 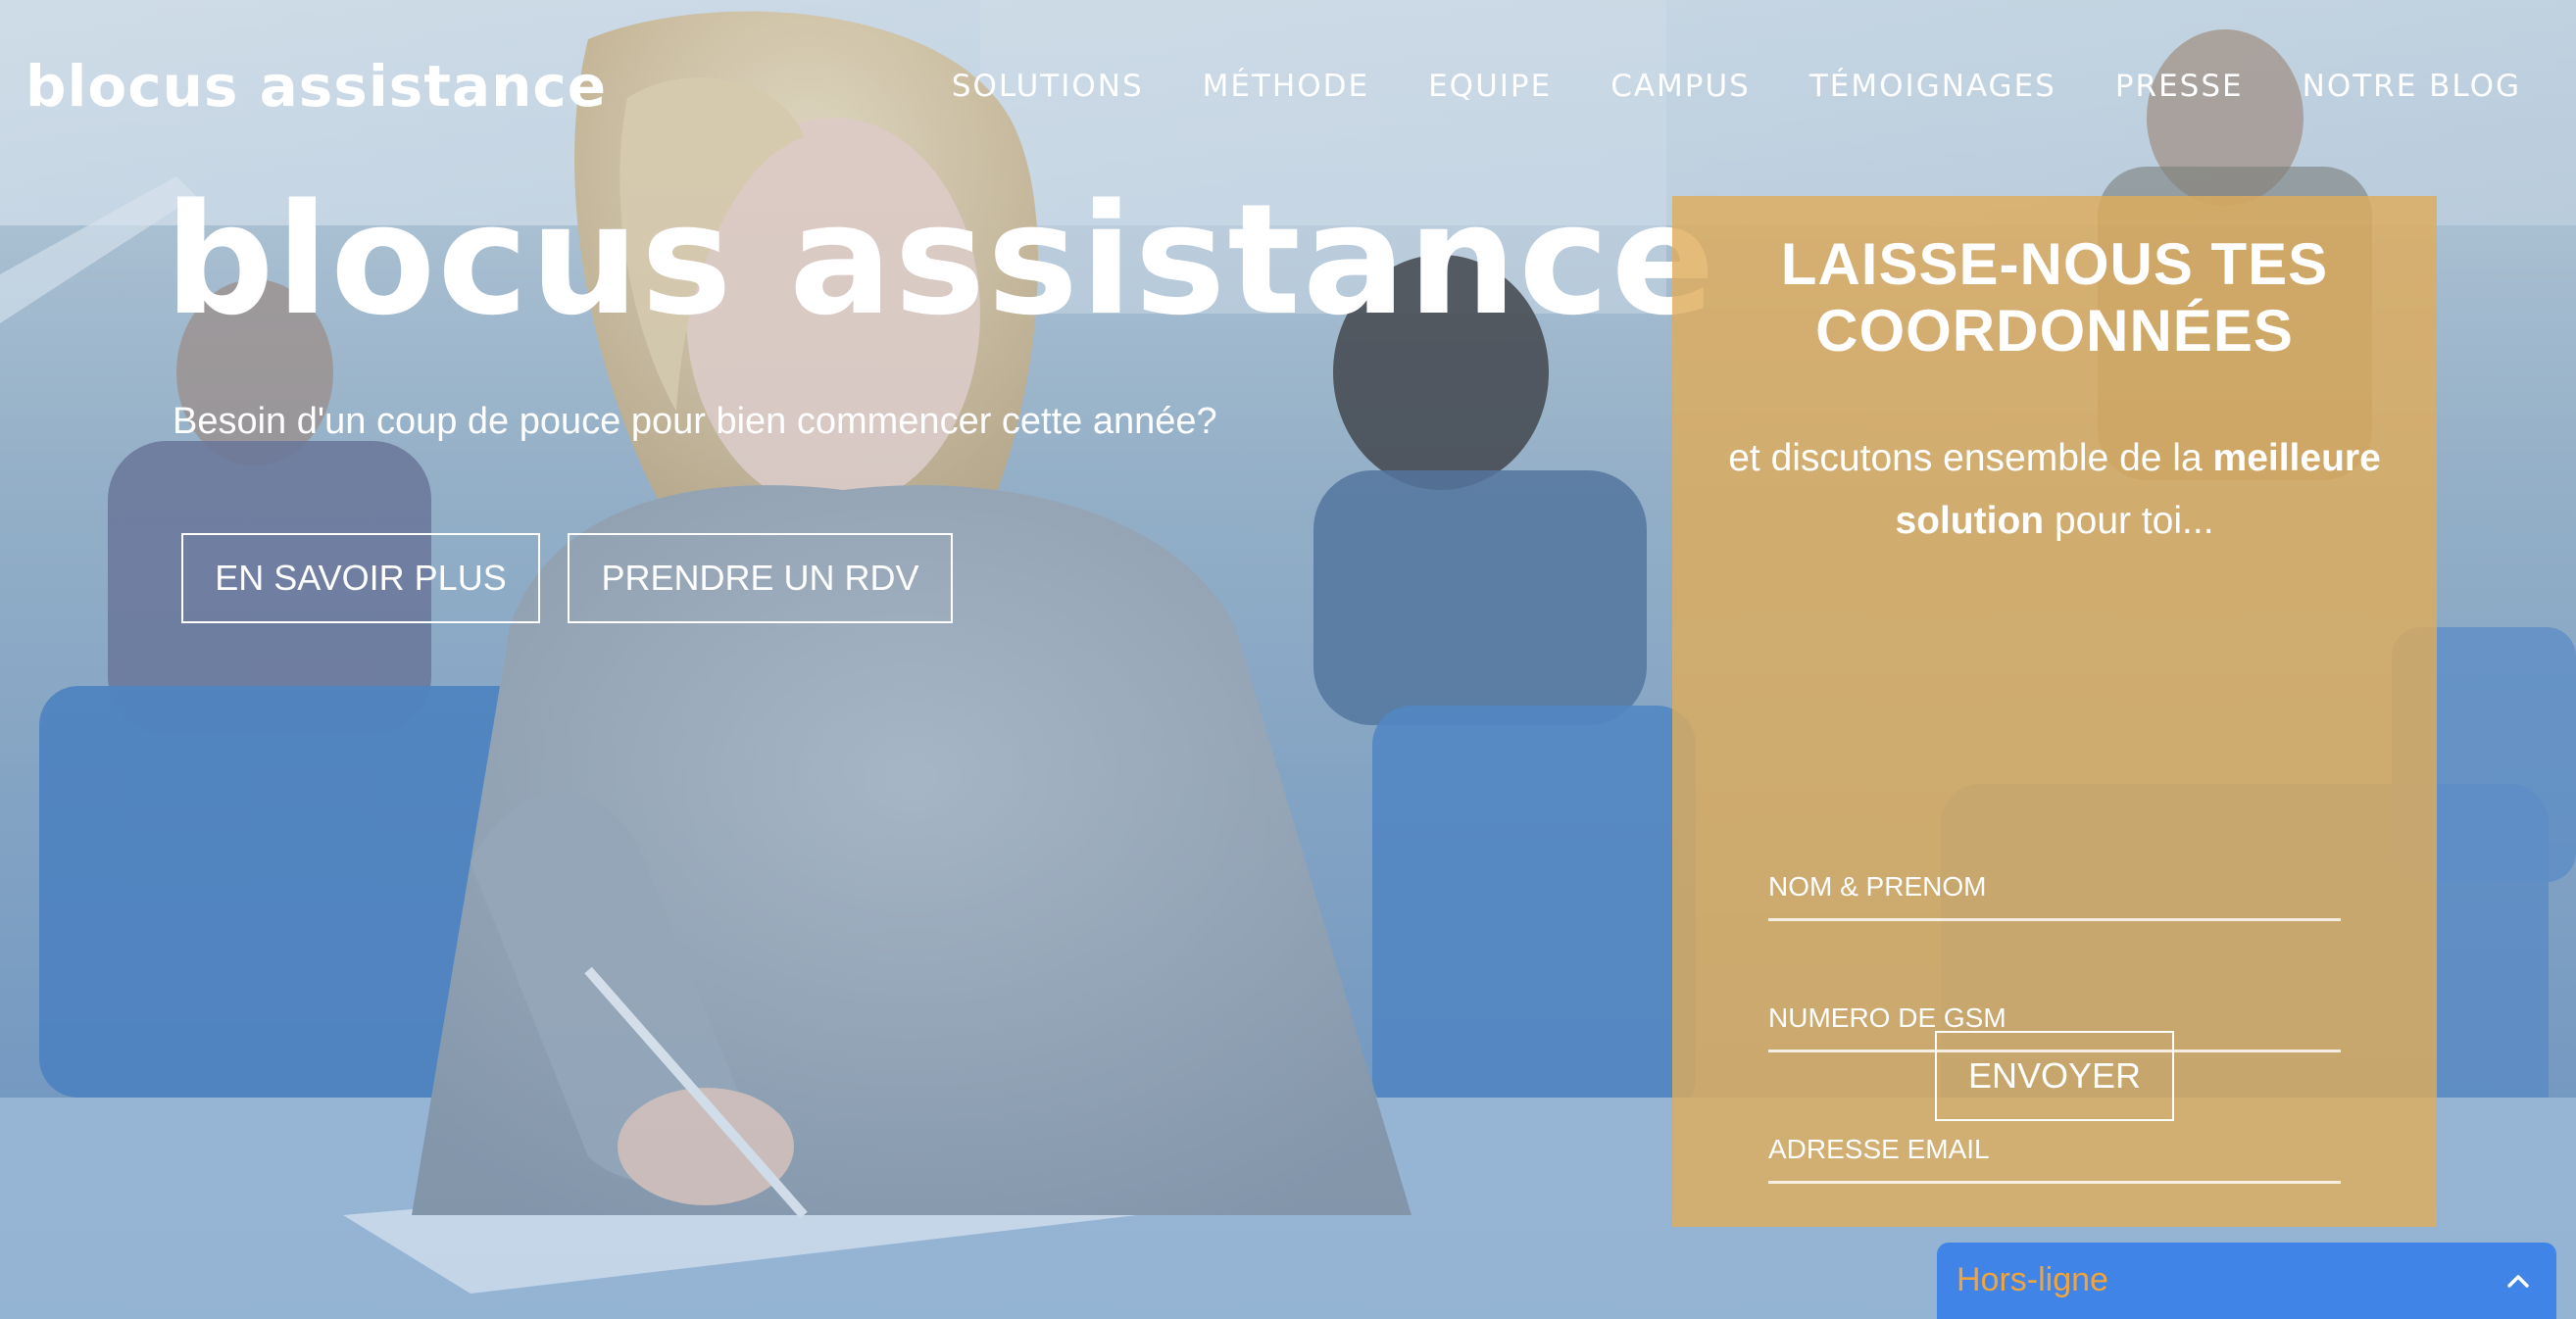 I want to click on site-logo: blocus assistance, so click(x=316, y=86).